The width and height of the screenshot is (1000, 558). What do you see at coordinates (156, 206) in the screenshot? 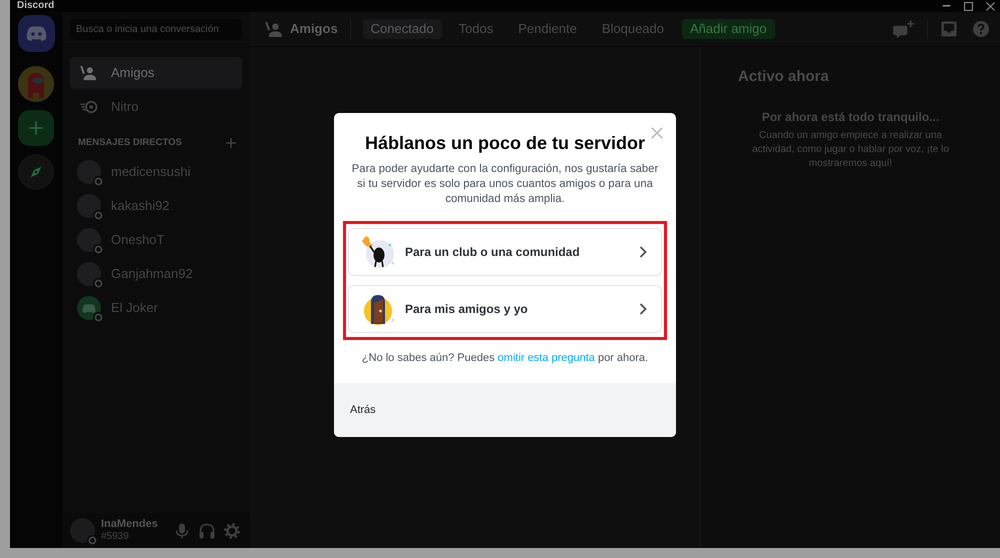
I see `dm-item: kakashi92` at bounding box center [156, 206].